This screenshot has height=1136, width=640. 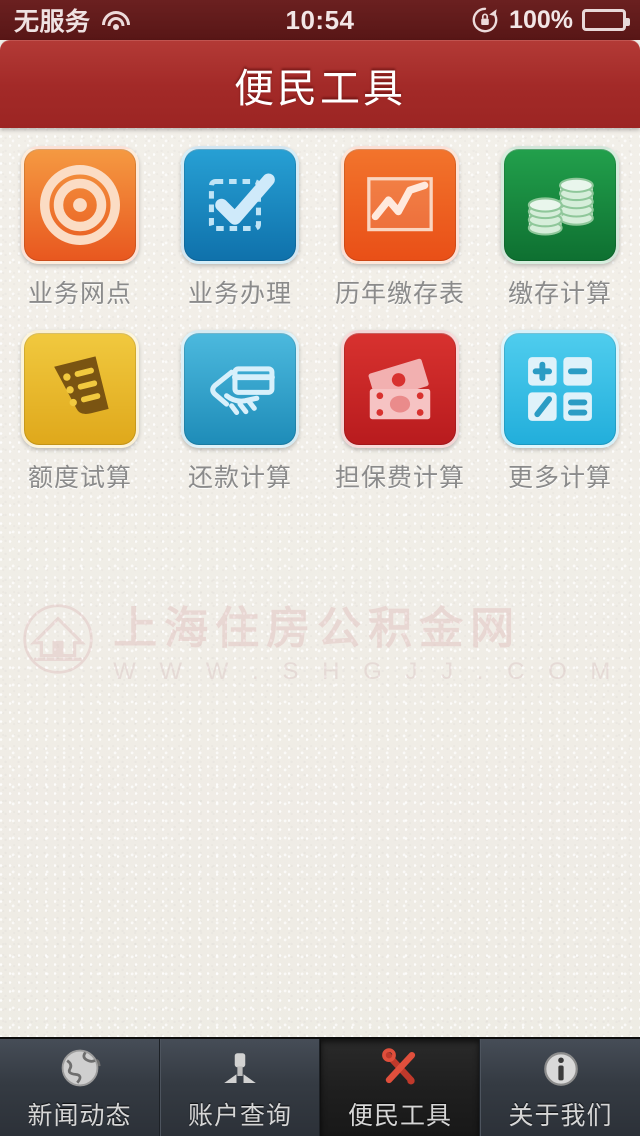 I want to click on grid-item-label: 额度试算, so click(x=79, y=477).